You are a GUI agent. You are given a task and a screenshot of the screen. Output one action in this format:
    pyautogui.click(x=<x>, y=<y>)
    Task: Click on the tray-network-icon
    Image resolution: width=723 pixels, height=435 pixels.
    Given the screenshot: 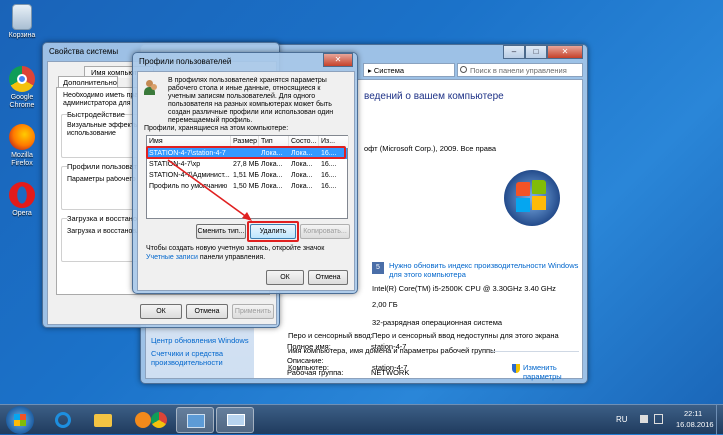 What is the action you would take?
    pyautogui.click(x=658, y=419)
    